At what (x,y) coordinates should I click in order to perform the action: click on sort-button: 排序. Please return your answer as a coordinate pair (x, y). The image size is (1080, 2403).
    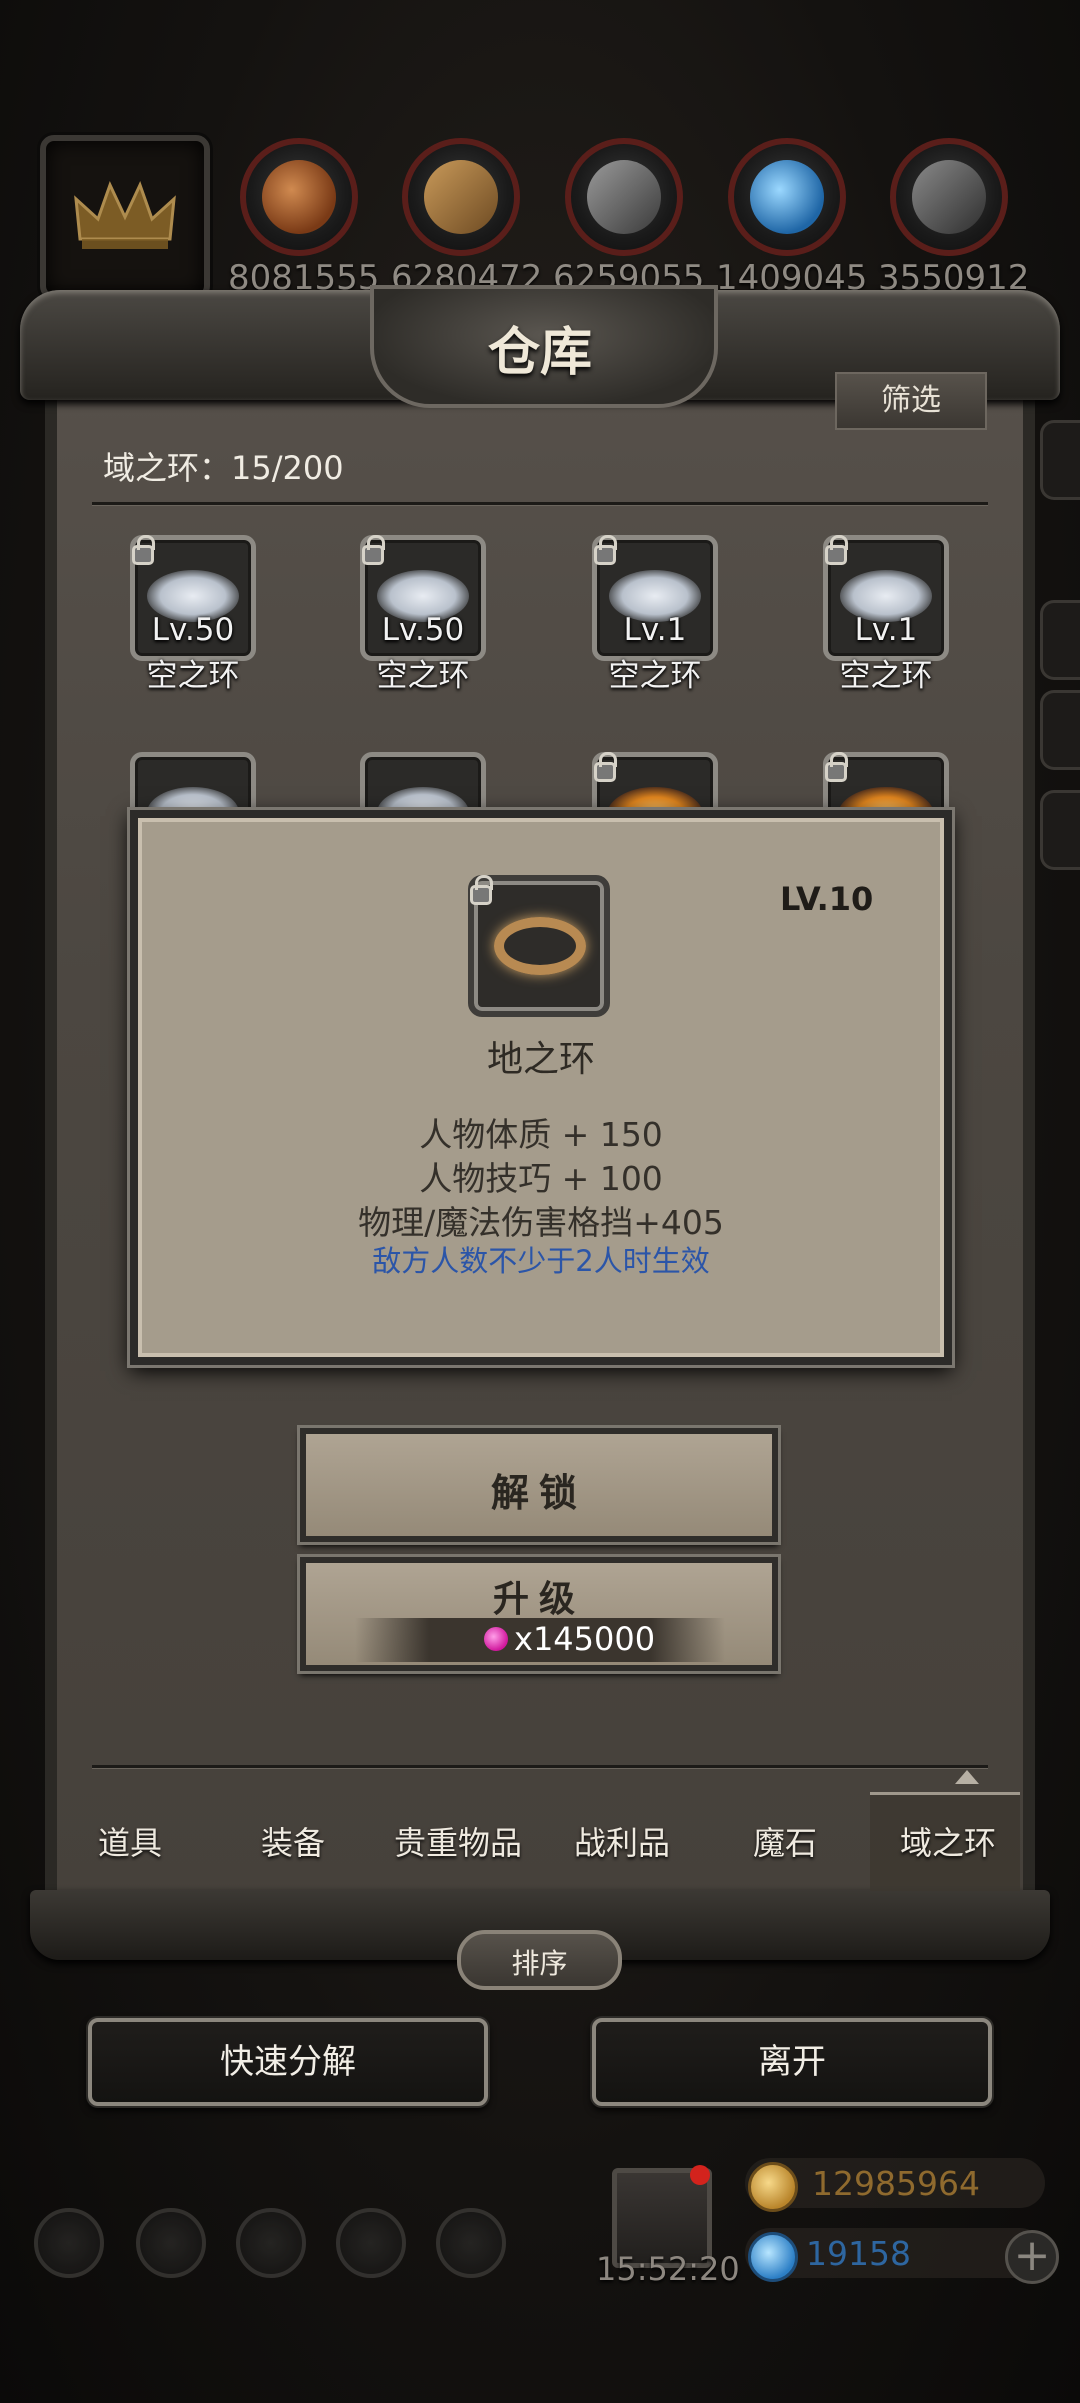
    Looking at the image, I should click on (539, 1960).